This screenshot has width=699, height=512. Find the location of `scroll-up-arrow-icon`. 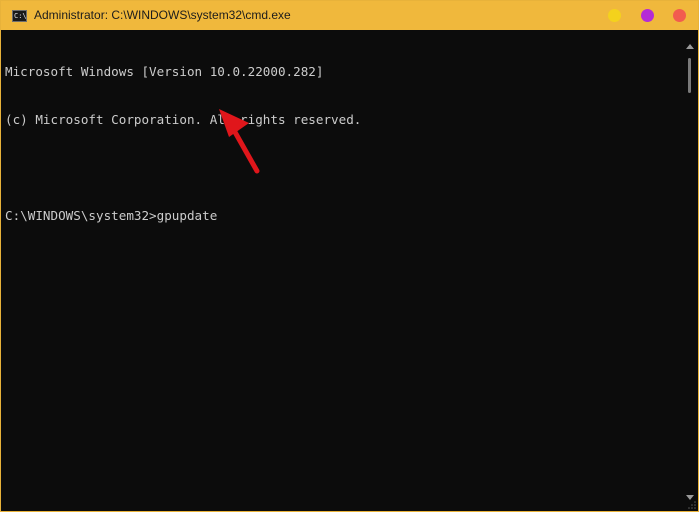

scroll-up-arrow-icon is located at coordinates (690, 46).